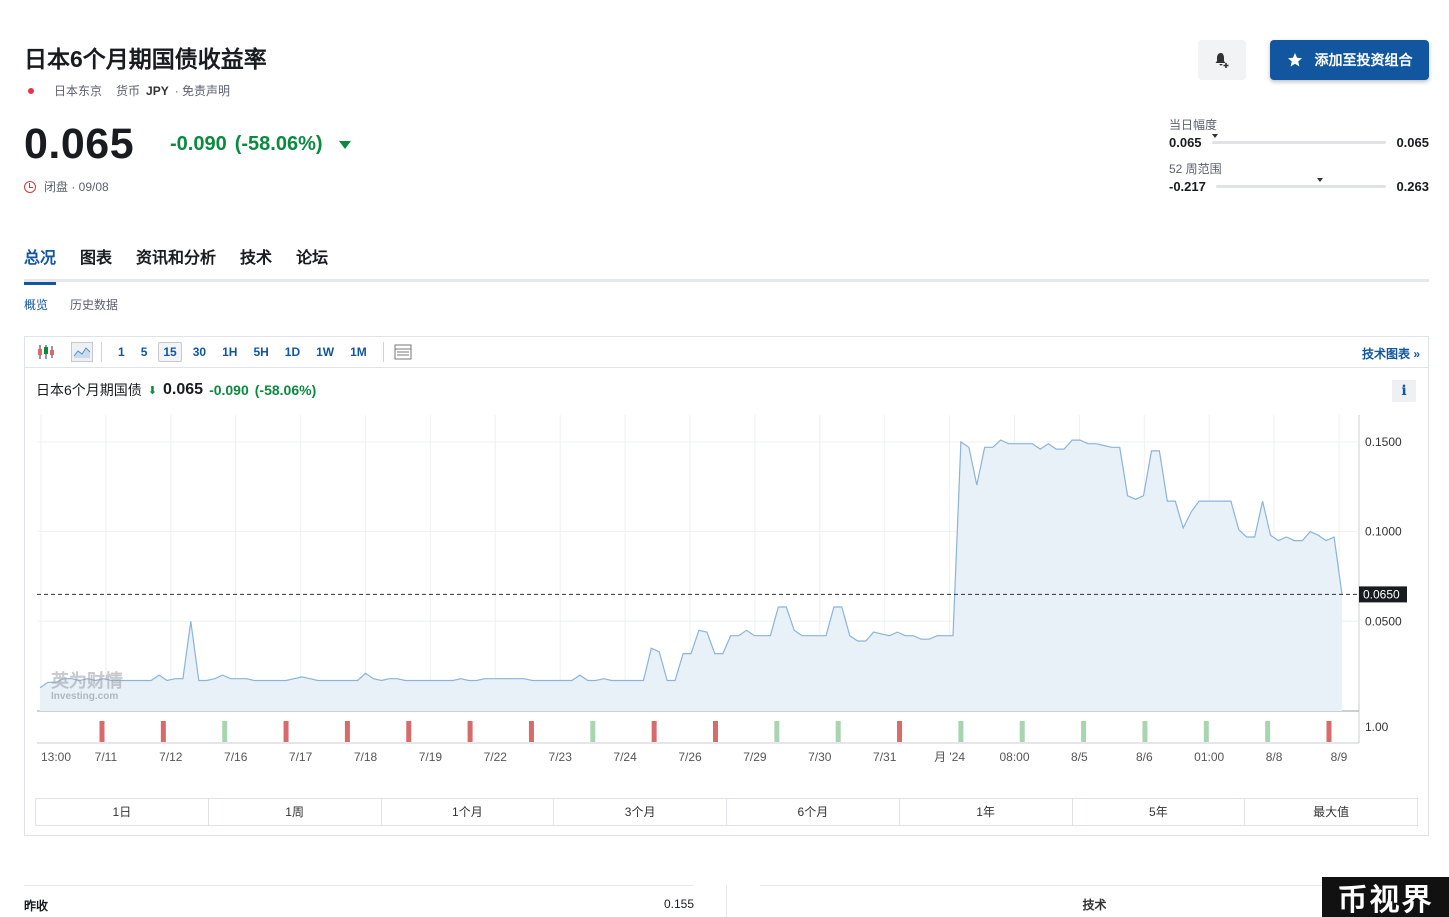  I want to click on tab-forum: 论坛, so click(312, 260).